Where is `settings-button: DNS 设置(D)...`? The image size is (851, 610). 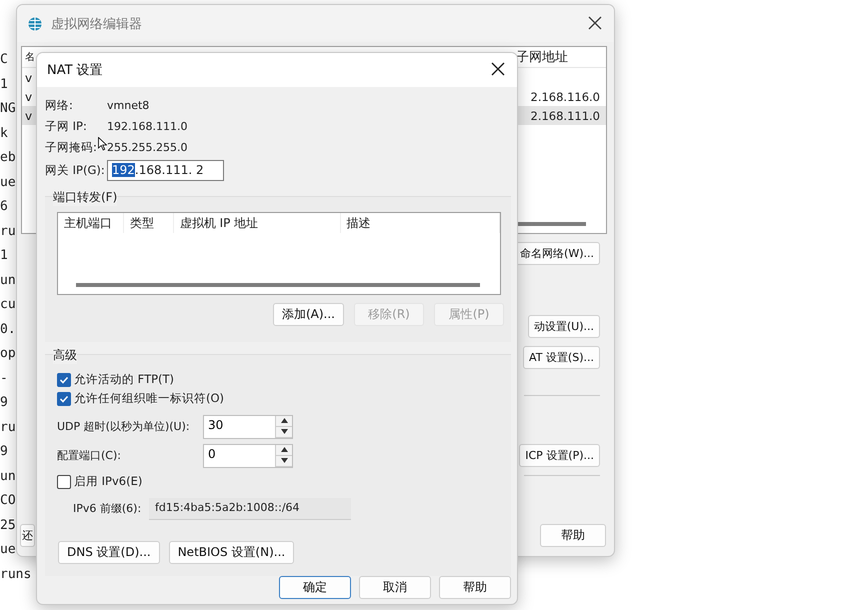 settings-button: DNS 设置(D)... is located at coordinates (109, 552).